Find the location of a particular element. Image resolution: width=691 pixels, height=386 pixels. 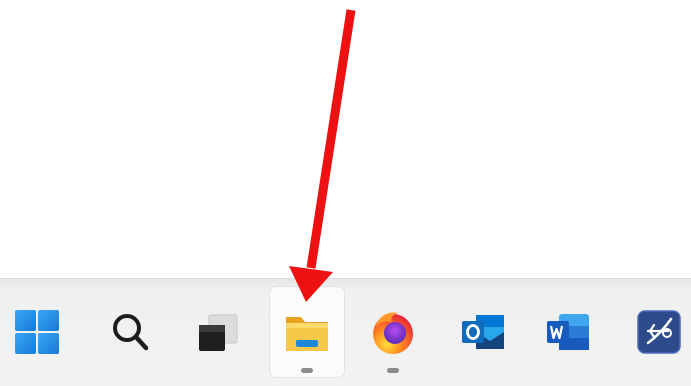

search-icon is located at coordinates (131, 332).